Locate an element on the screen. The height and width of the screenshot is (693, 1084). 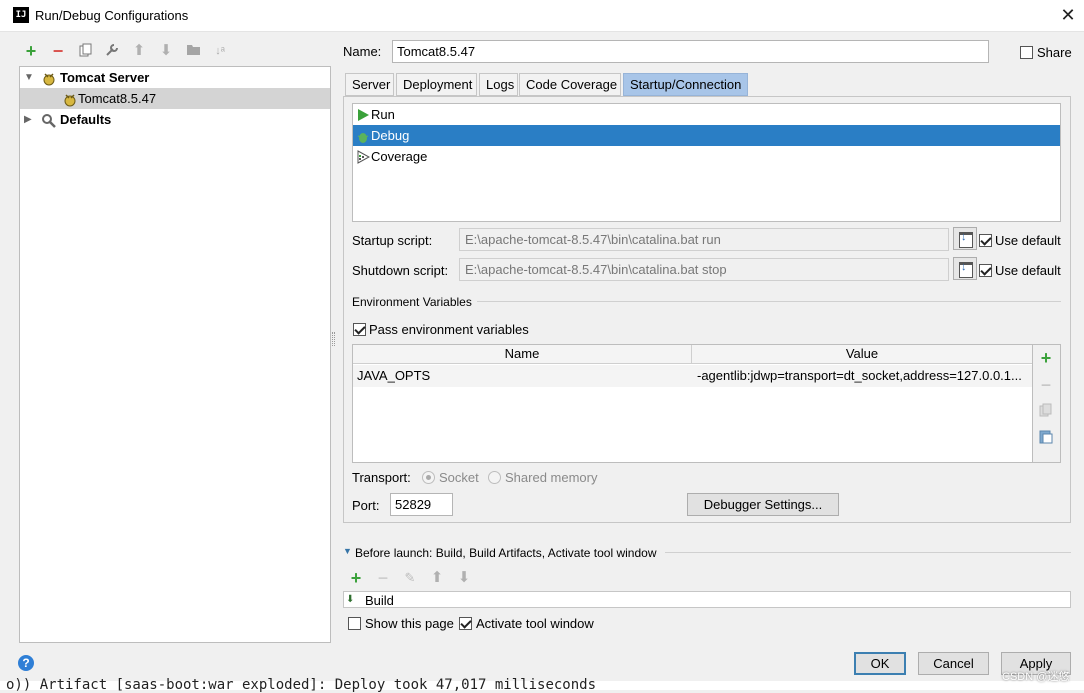
activate-tool-window-label: Activate tool window is located at coordinates (535, 623).